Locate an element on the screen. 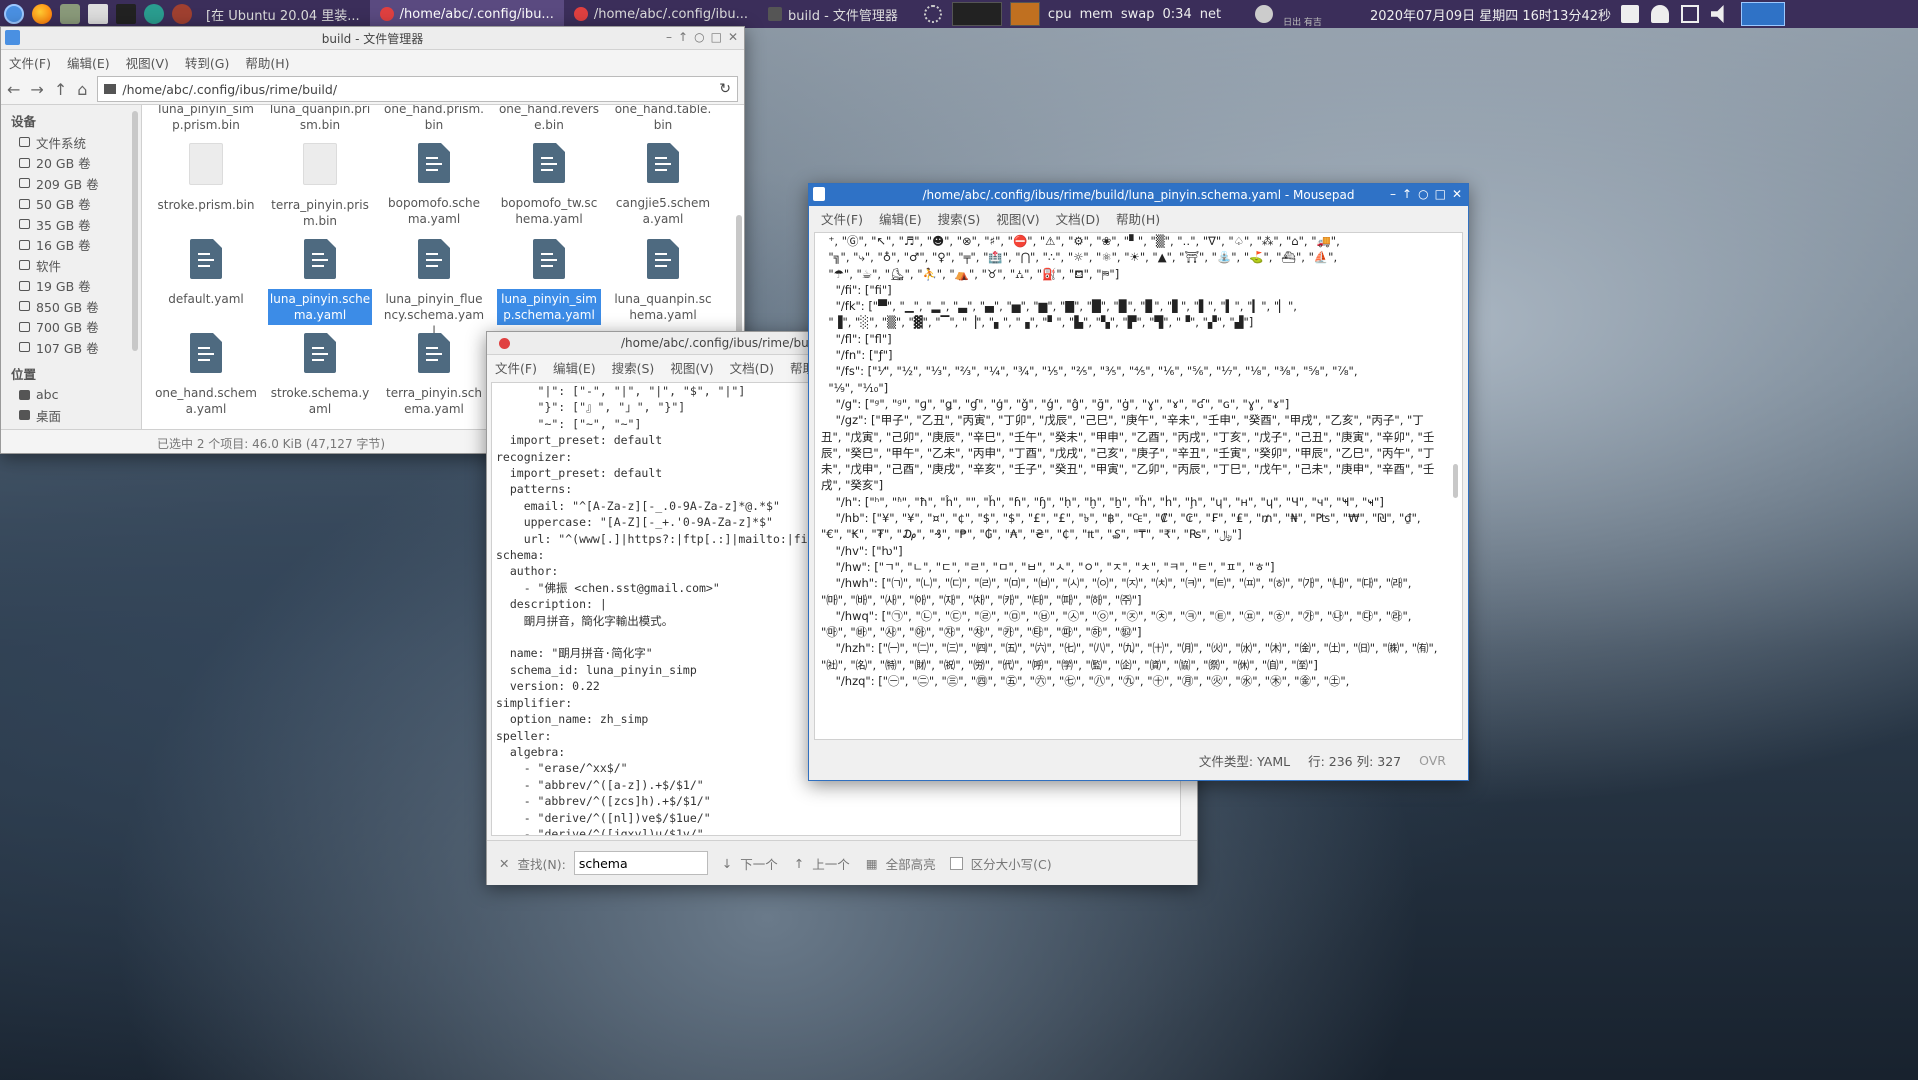 The image size is (1918, 1080). reload-icon: ↻ is located at coordinates (725, 89).